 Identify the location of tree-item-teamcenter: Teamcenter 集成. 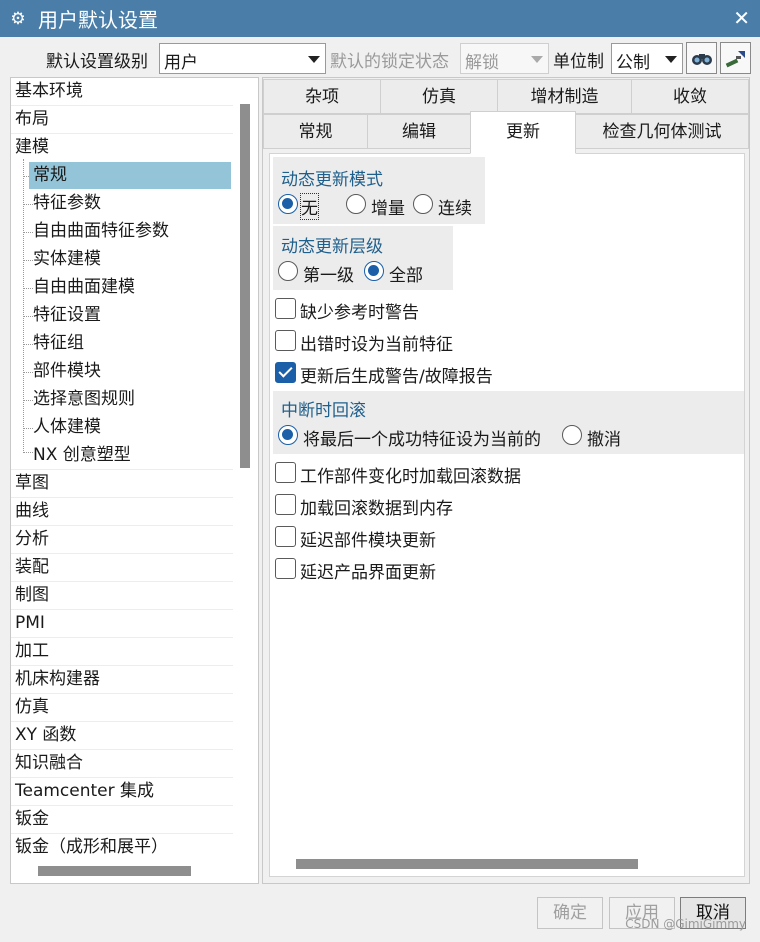
(122, 791).